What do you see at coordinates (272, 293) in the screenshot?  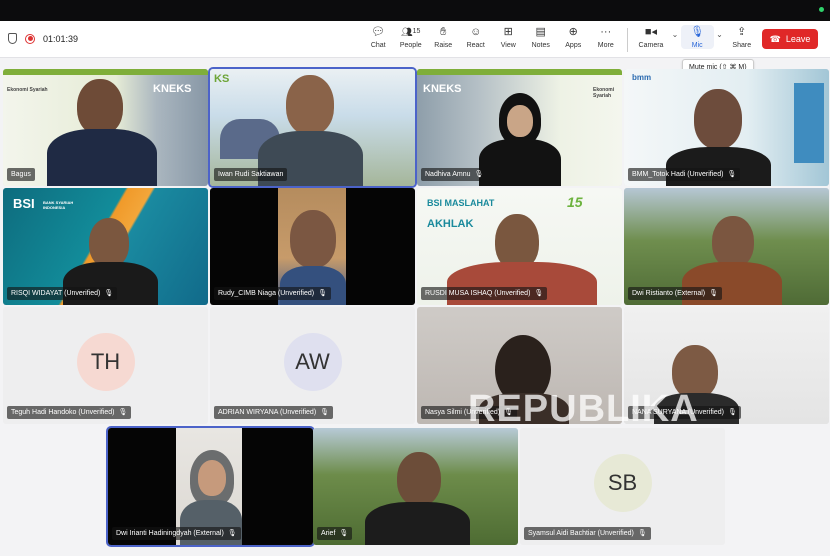 I see `name-label: Rudy_CIMB Niaga (Unverified) 🎙︎` at bounding box center [272, 293].